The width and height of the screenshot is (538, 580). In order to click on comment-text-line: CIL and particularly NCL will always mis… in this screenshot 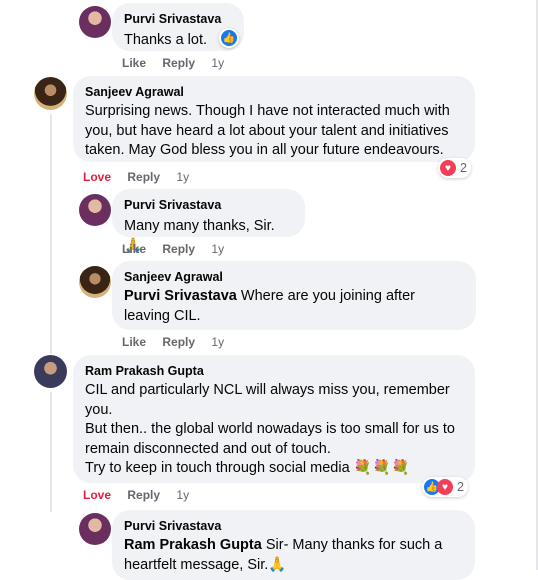, I will do `click(267, 400)`.